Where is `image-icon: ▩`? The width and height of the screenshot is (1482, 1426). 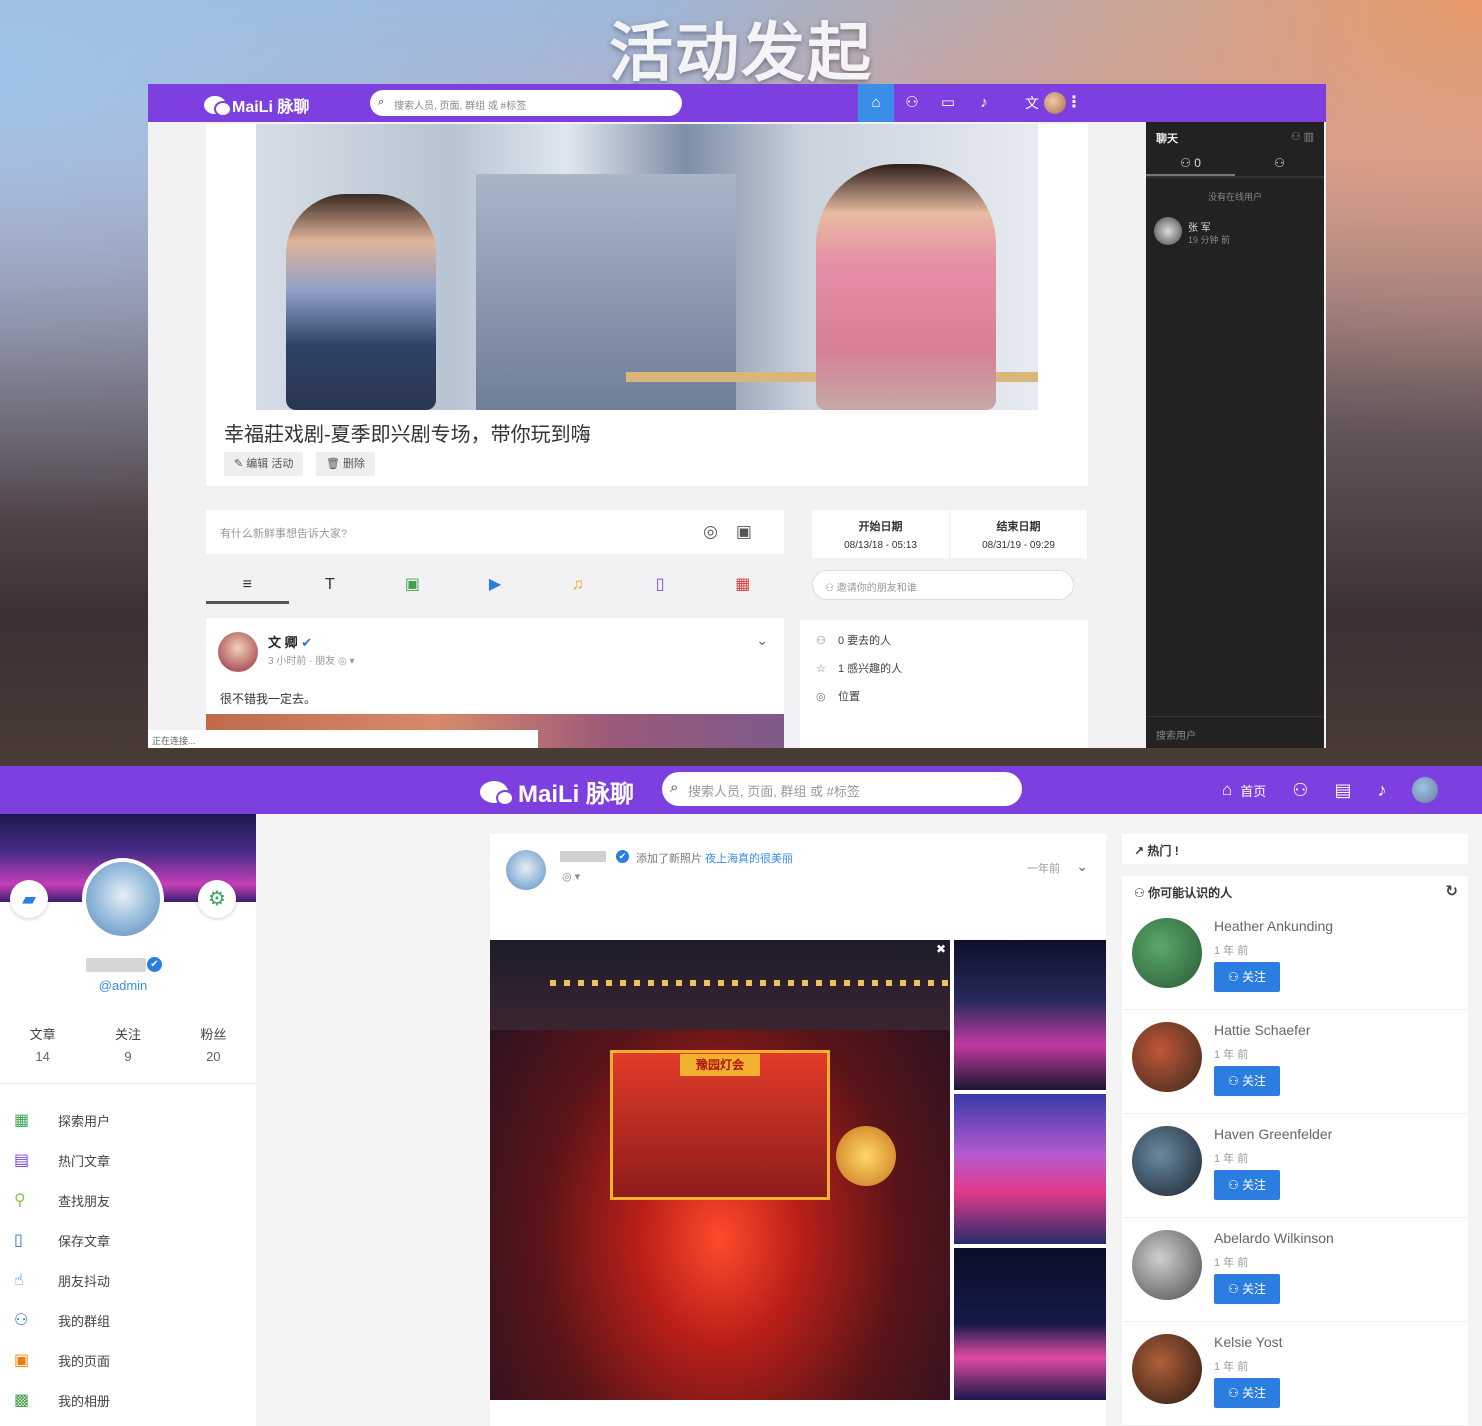 image-icon: ▩ is located at coordinates (22, 1400).